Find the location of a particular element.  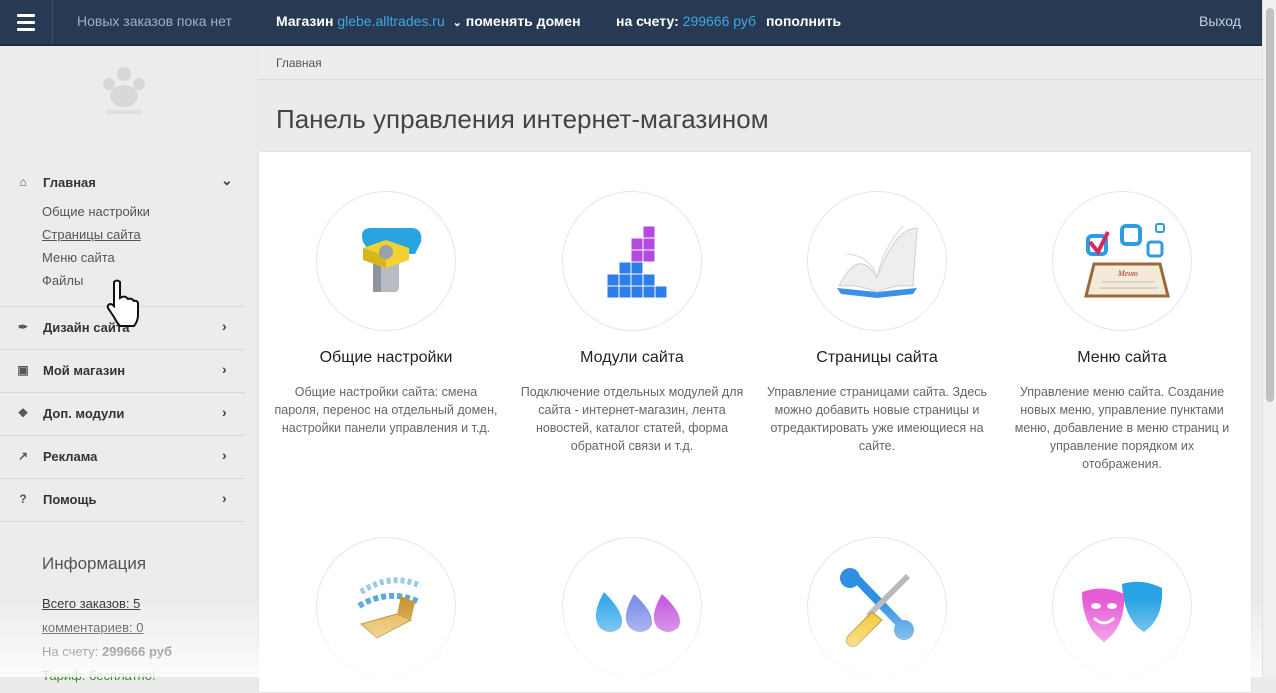

info-title: Информация is located at coordinates (94, 563).